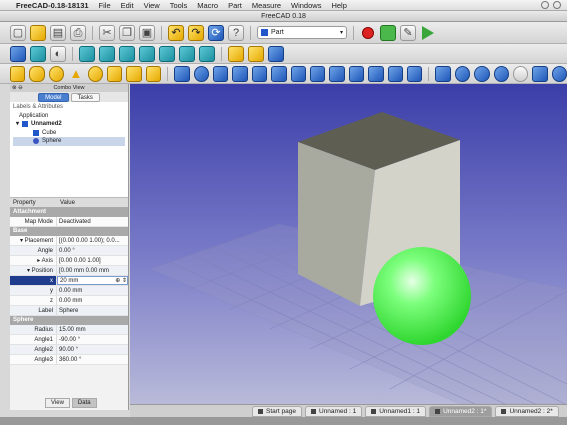 The height and width of the screenshot is (425, 567). I want to click on menu-part: Part, so click(235, 5).